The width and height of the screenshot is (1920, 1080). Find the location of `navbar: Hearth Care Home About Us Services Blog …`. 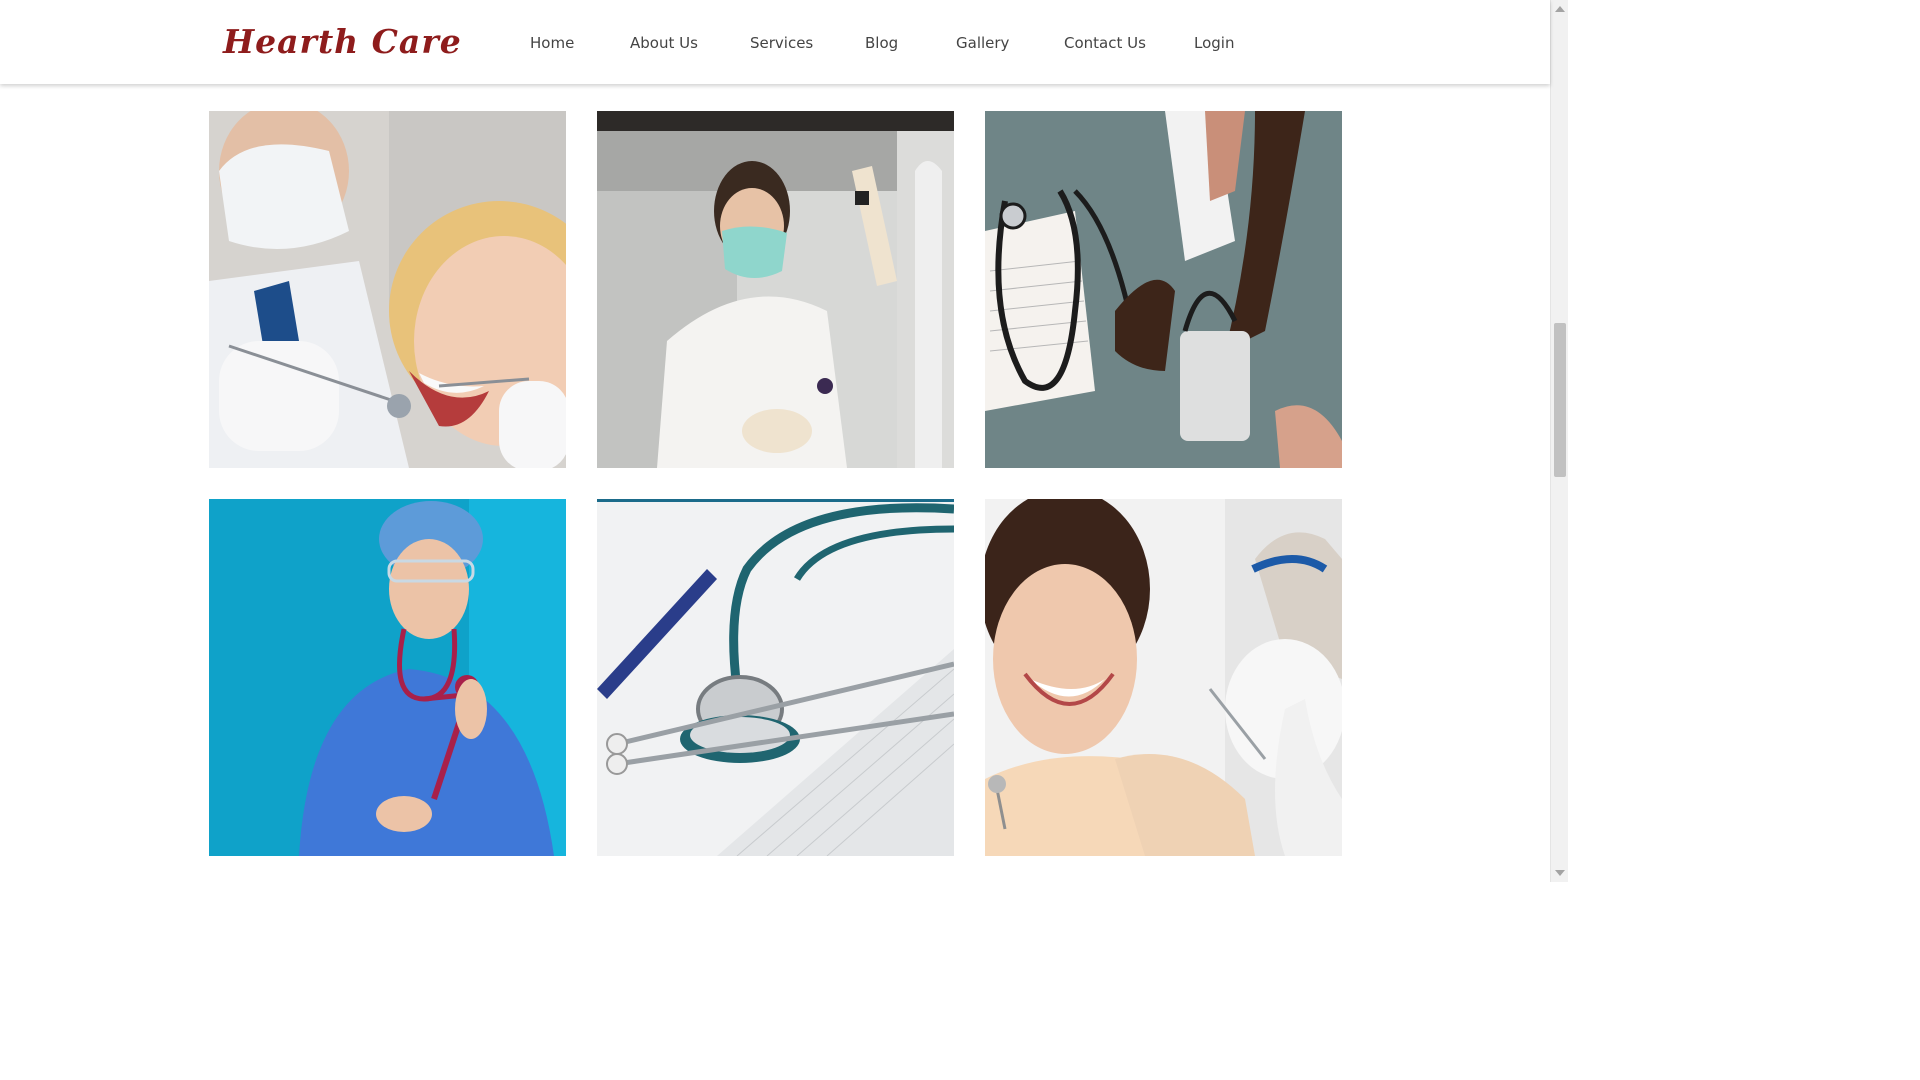

navbar: Hearth Care Home About Us Services Blog … is located at coordinates (775, 42).